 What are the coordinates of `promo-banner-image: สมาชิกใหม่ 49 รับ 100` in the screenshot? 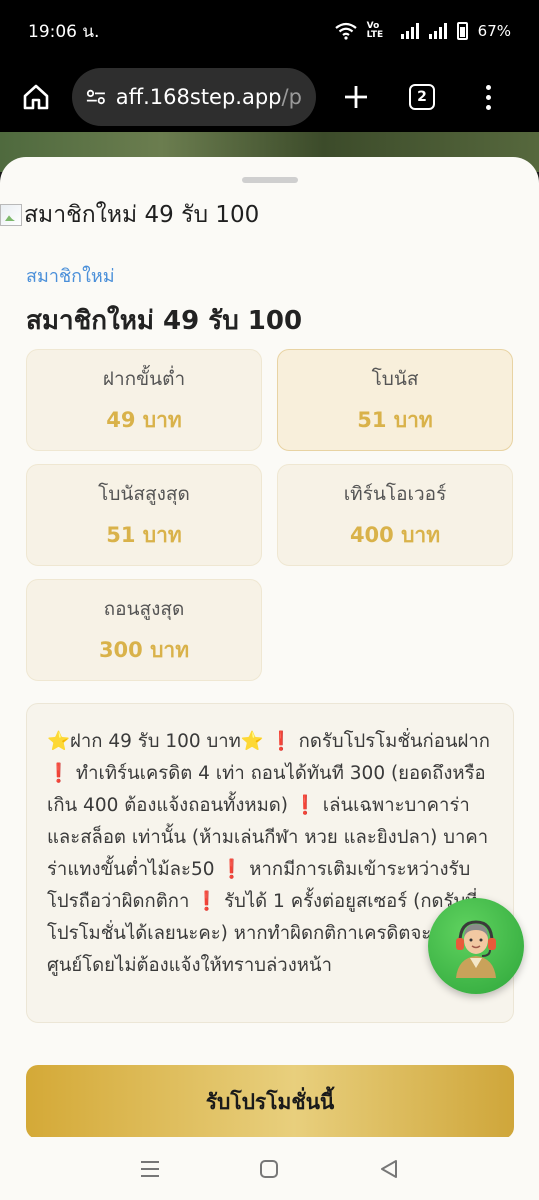 It's located at (129, 215).